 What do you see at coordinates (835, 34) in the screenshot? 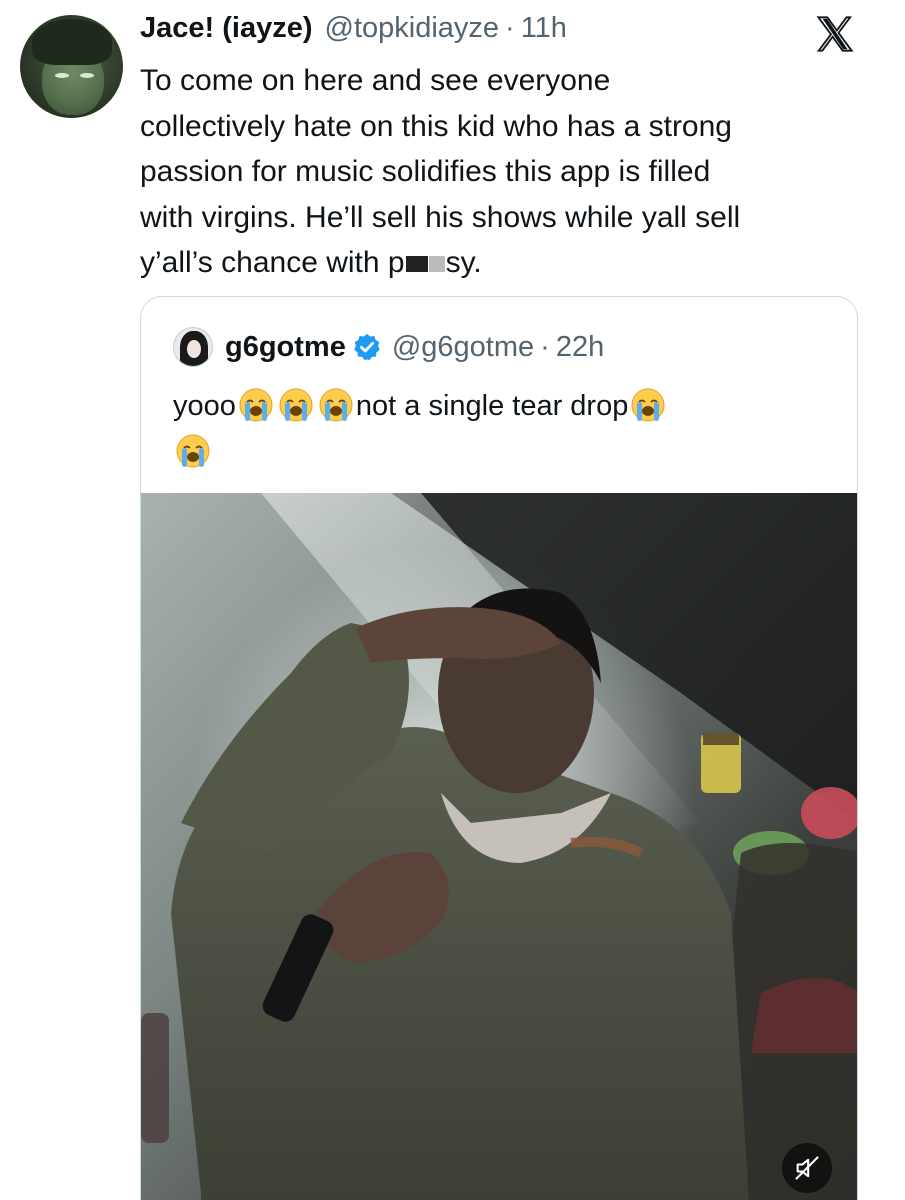
I see `x-logo-icon` at bounding box center [835, 34].